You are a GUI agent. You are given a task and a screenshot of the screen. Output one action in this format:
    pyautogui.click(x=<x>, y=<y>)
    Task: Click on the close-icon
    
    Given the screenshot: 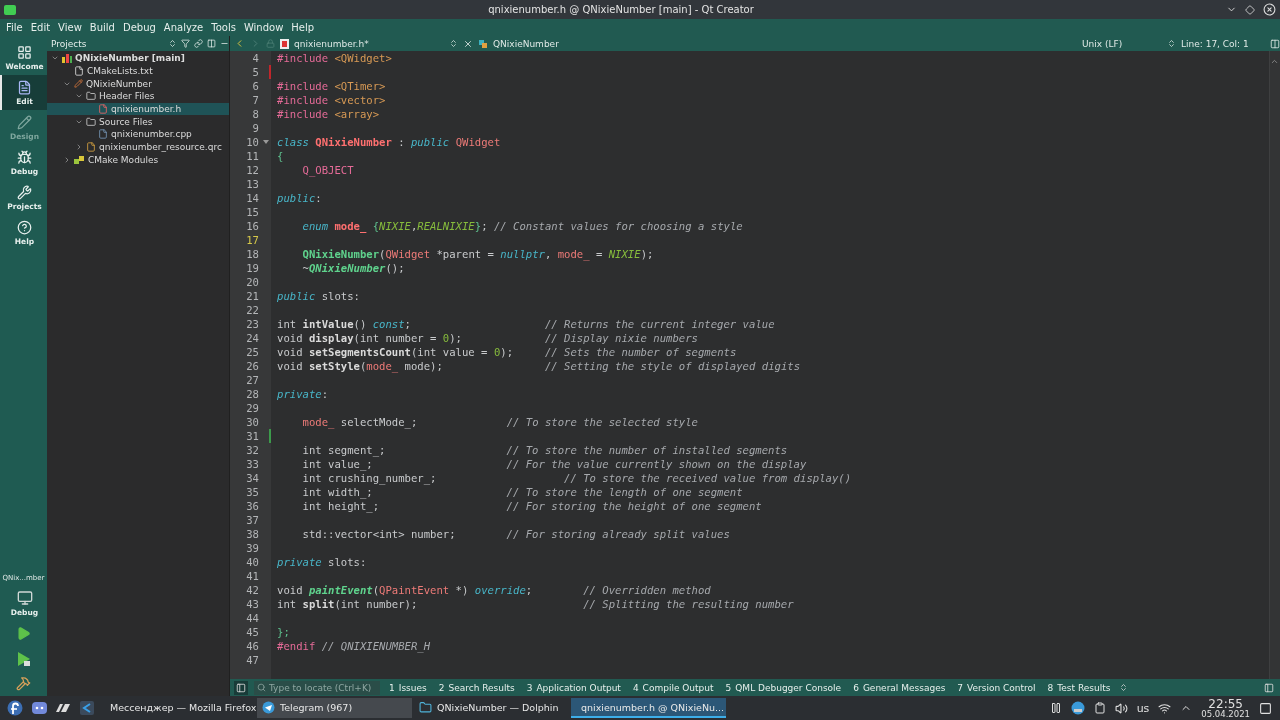 What is the action you would take?
    pyautogui.click(x=468, y=43)
    